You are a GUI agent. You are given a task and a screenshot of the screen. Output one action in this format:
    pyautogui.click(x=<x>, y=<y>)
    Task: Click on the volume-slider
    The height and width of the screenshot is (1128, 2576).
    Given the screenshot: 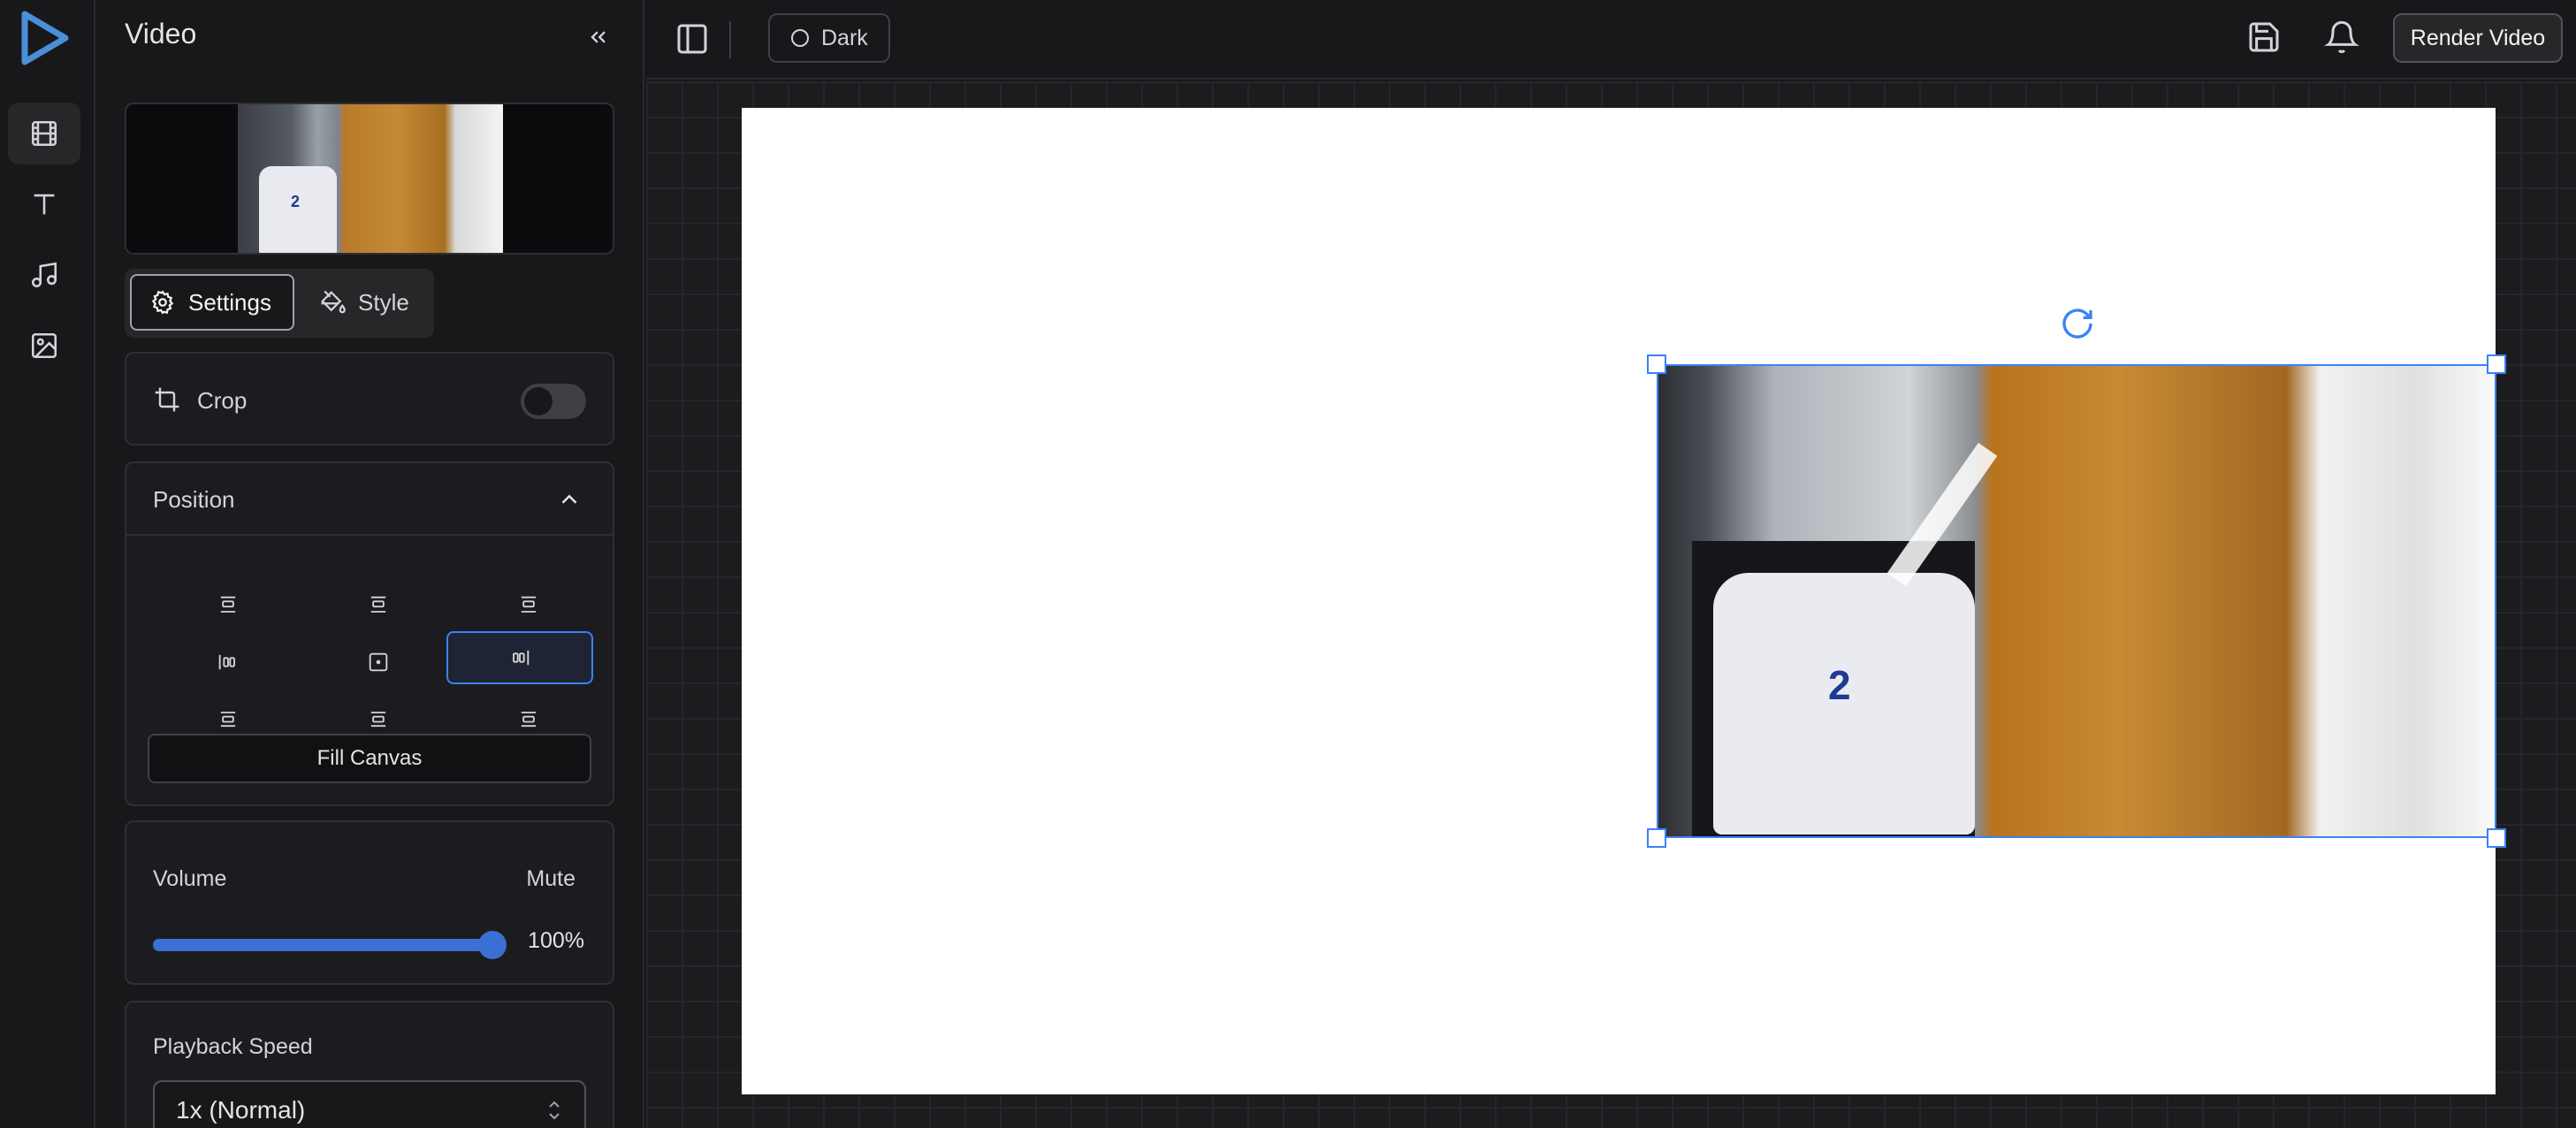 What is the action you would take?
    pyautogui.click(x=330, y=945)
    